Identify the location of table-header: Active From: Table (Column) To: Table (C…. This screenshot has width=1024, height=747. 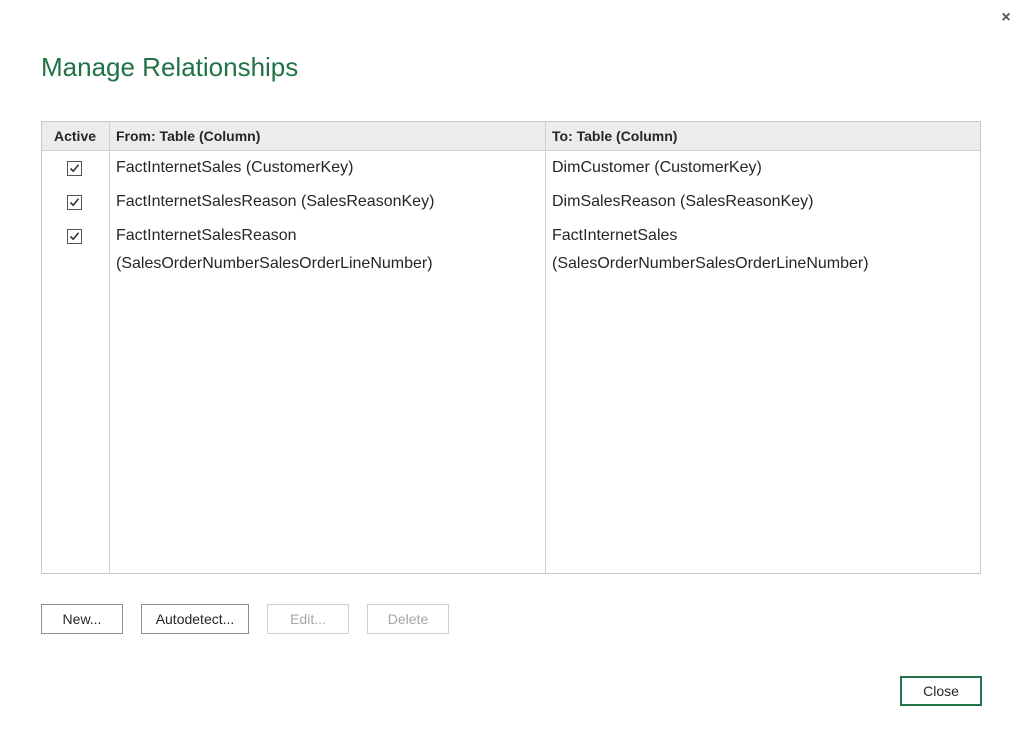
(511, 136).